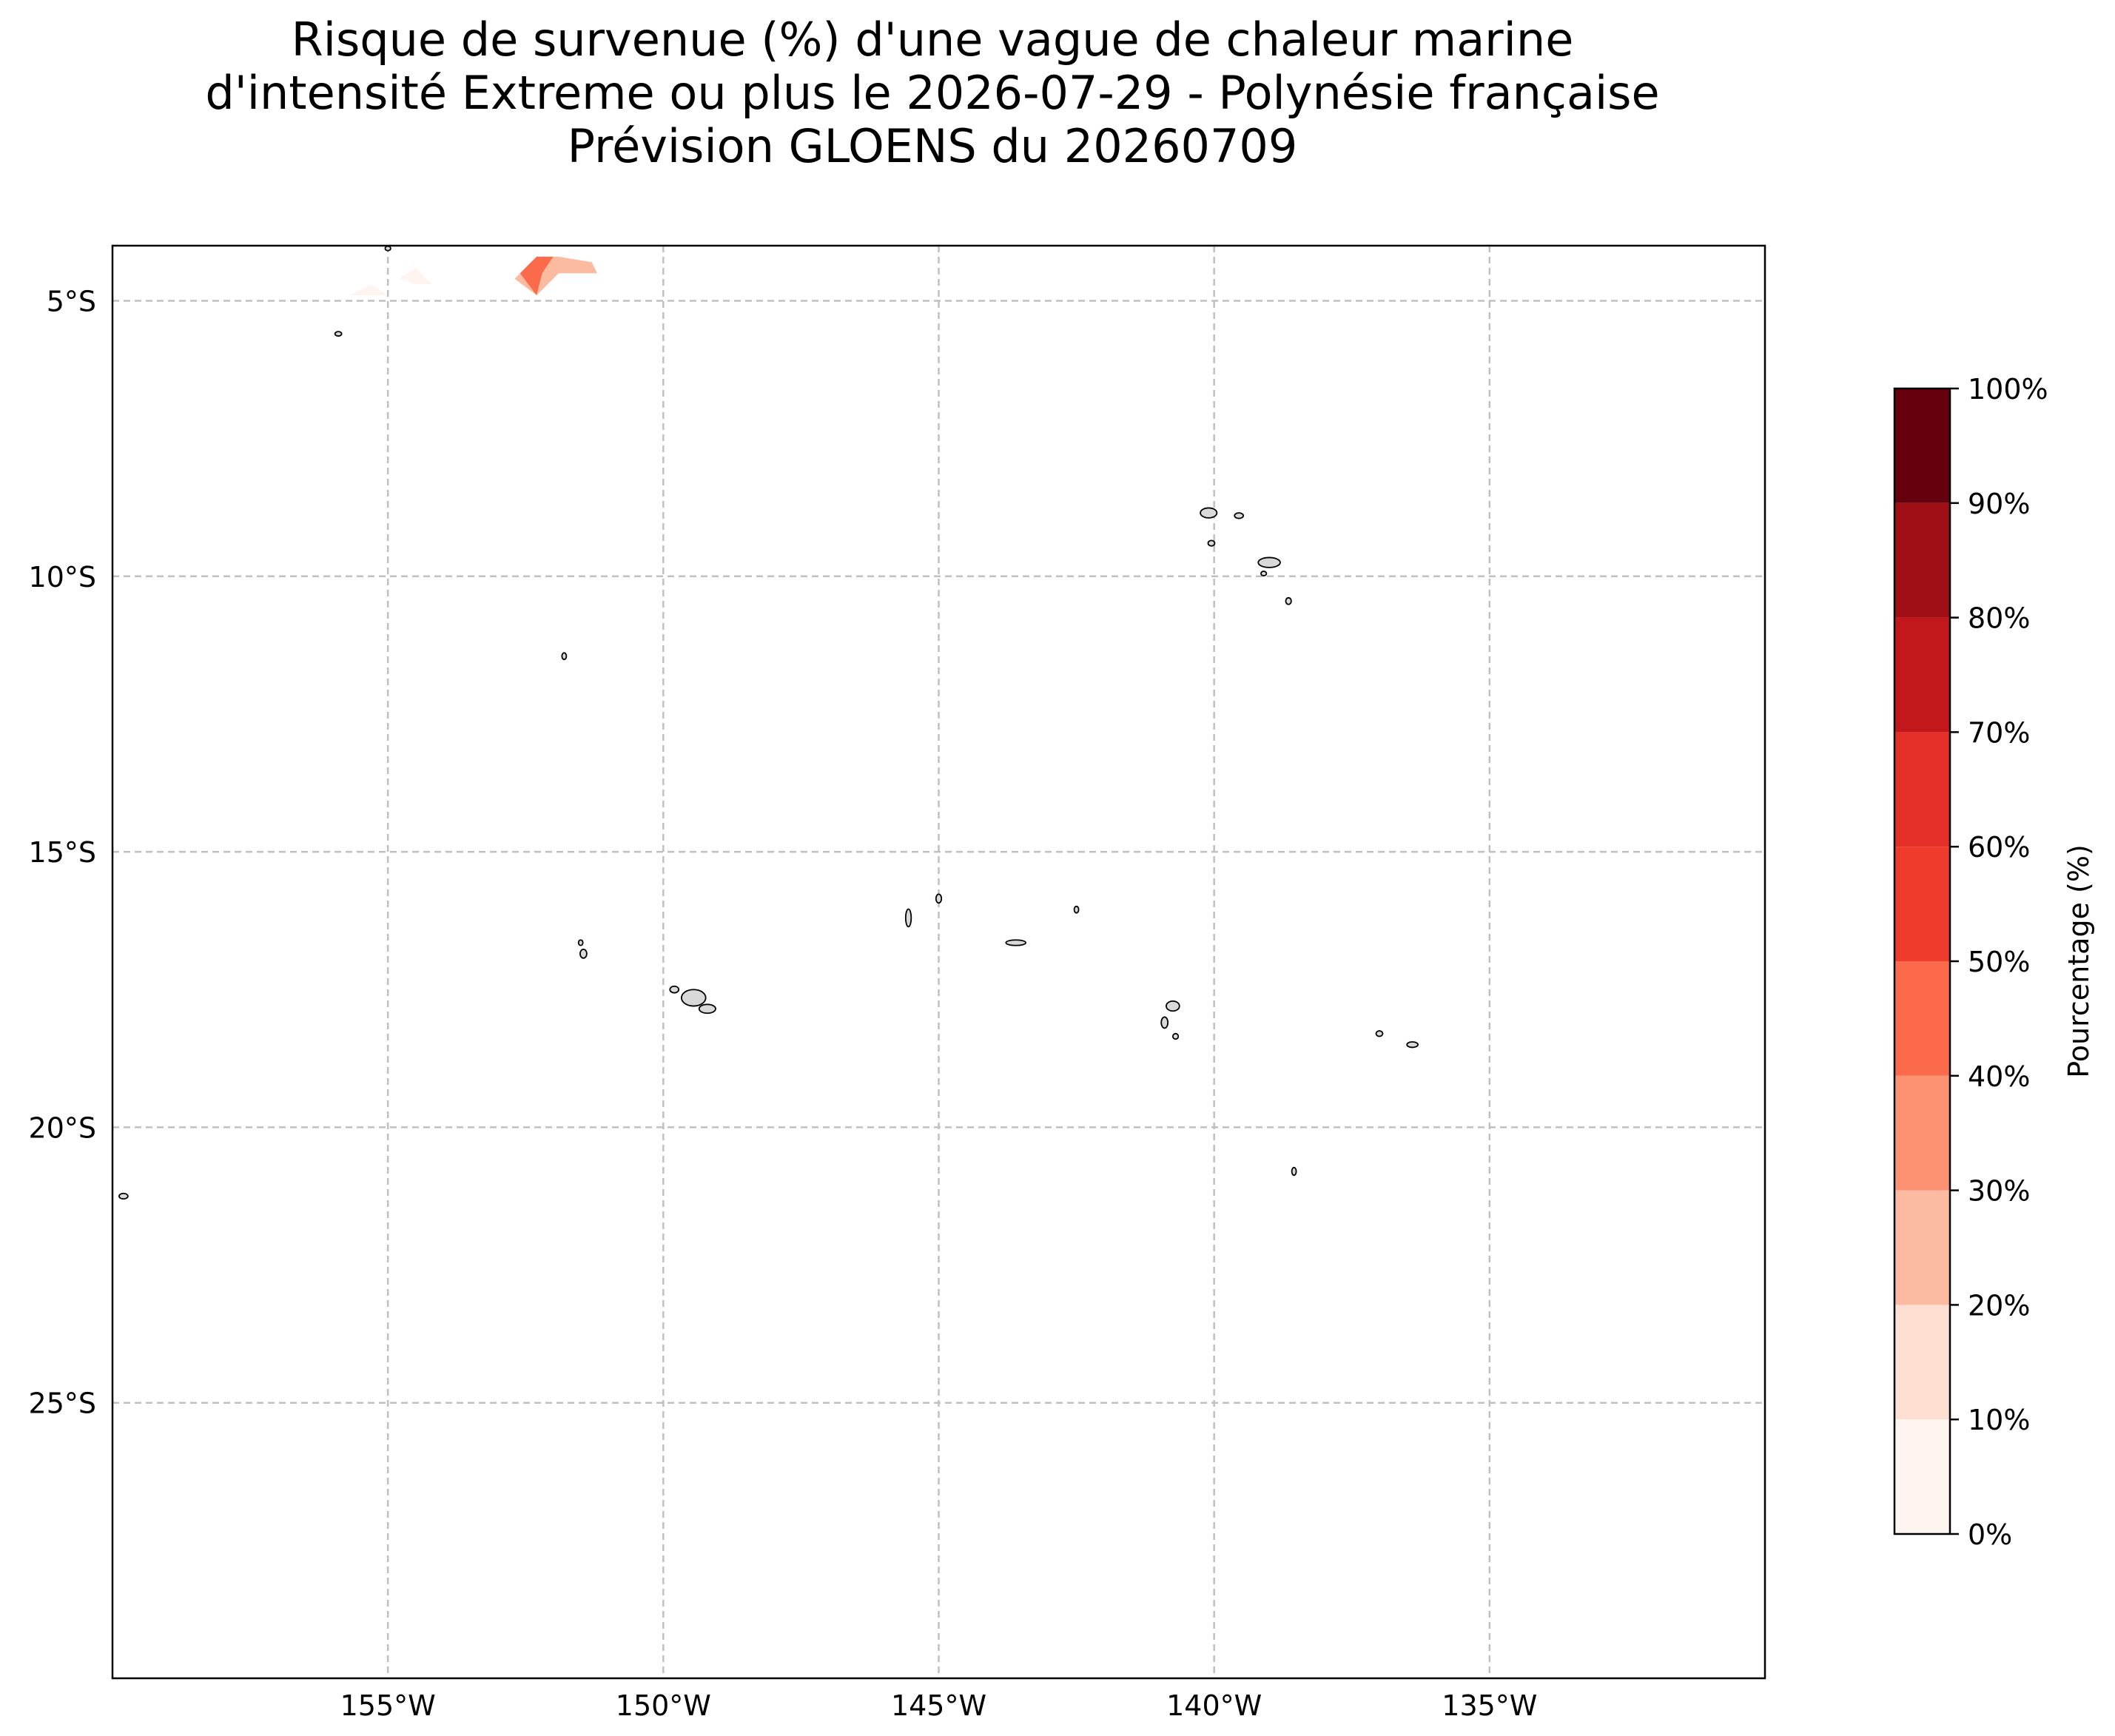 The width and height of the screenshot is (2115, 1736). I want to click on lat-tick-label: 20°S, so click(62, 1128).